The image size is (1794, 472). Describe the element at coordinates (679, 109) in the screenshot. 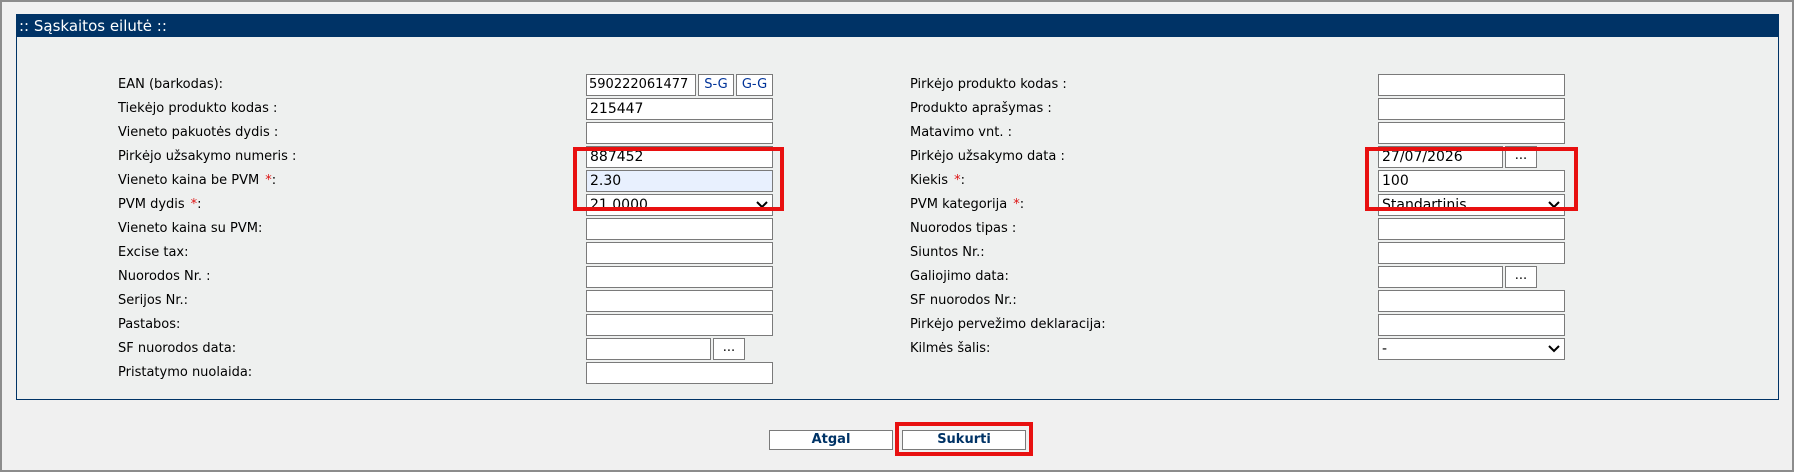

I see `supplier-product-code-input: 215447` at that location.